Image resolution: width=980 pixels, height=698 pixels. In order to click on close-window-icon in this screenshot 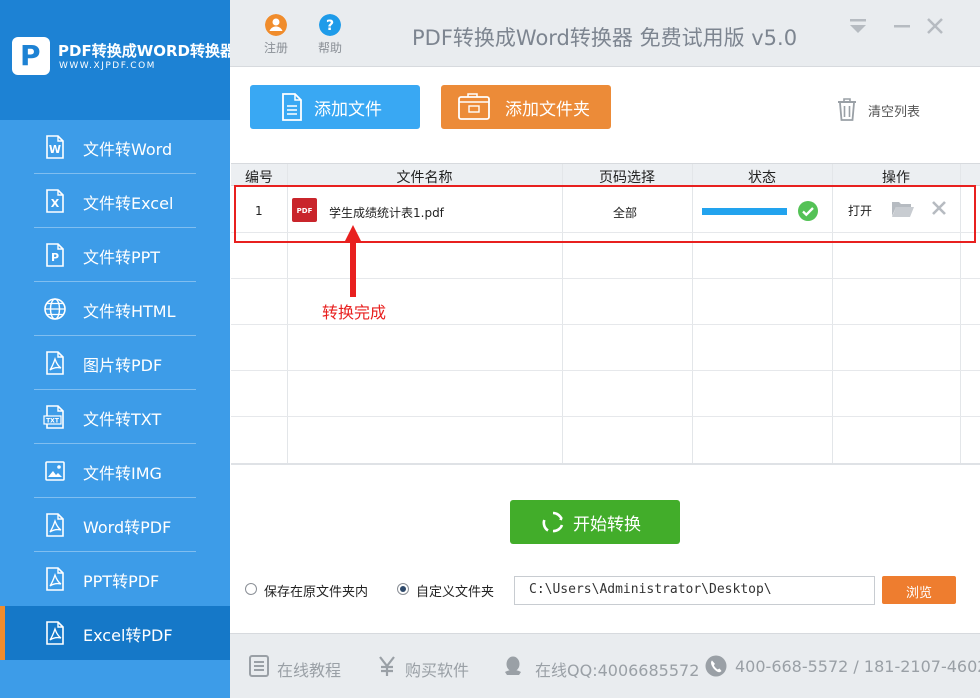, I will do `click(935, 26)`.